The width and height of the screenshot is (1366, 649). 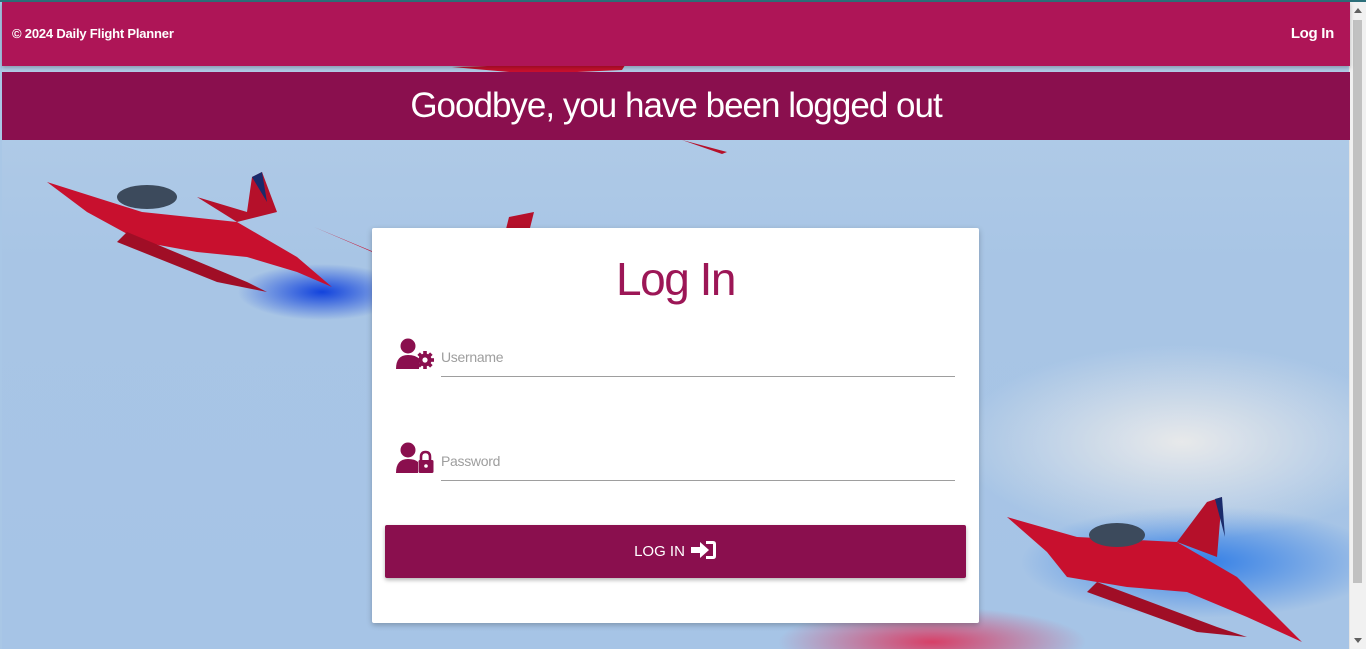 I want to click on red-arrows-jet-right, so click(x=1154, y=569).